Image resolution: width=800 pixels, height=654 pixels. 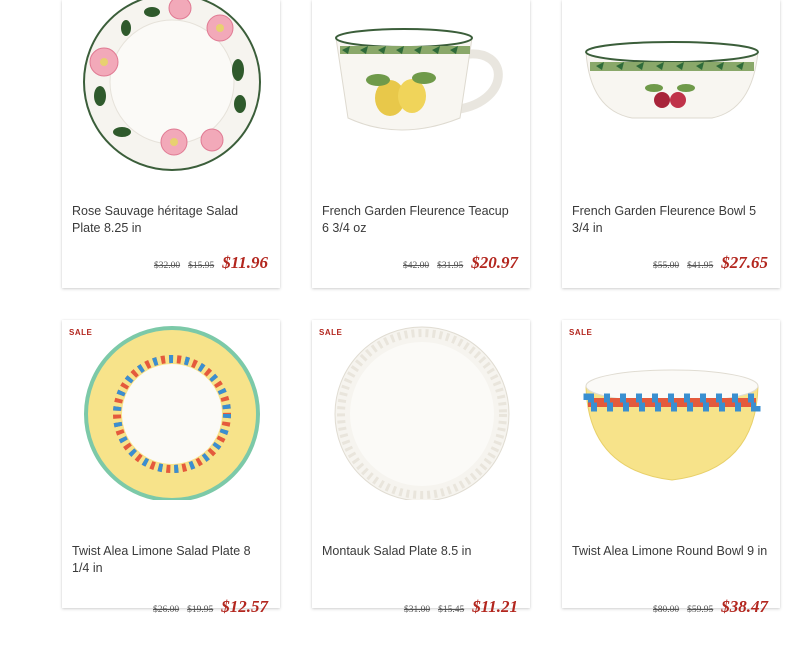 I want to click on sale-price: $11.21, so click(x=495, y=606).